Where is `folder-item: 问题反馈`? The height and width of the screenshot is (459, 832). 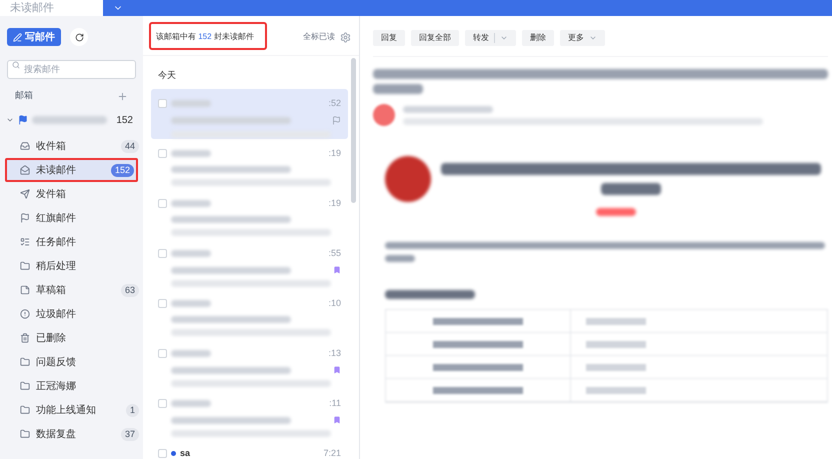
folder-item: 问题反馈 is located at coordinates (71, 362).